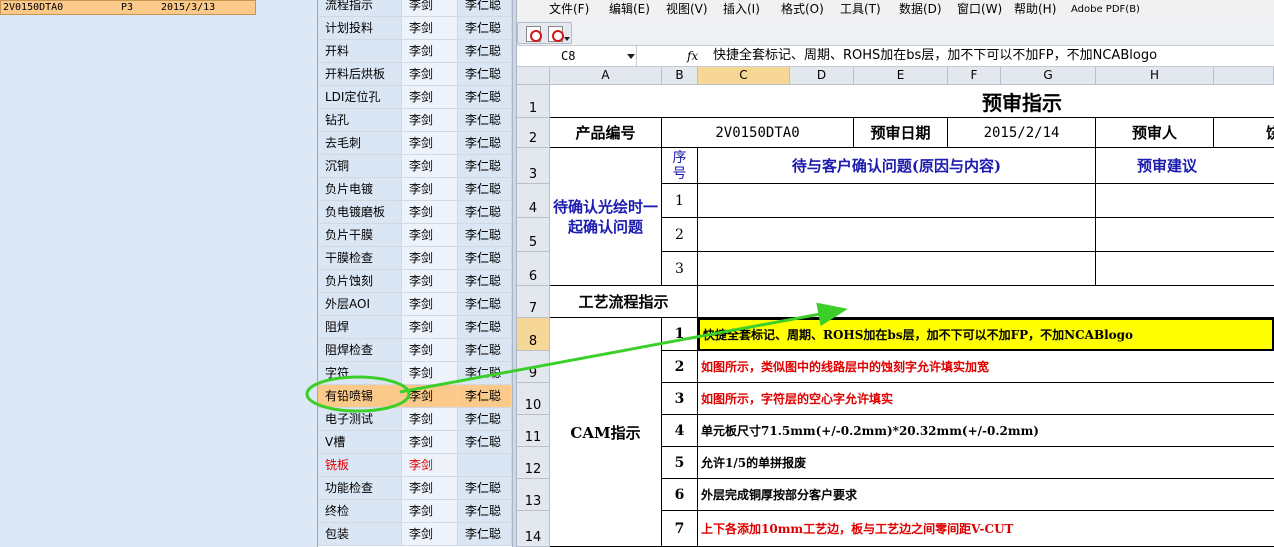 The width and height of the screenshot is (1274, 547). Describe the element at coordinates (986, 367) in the screenshot. I see `cam-item-text: 如图所示，类似图中的线路层中的蚀刻字允许填实加宽` at that location.